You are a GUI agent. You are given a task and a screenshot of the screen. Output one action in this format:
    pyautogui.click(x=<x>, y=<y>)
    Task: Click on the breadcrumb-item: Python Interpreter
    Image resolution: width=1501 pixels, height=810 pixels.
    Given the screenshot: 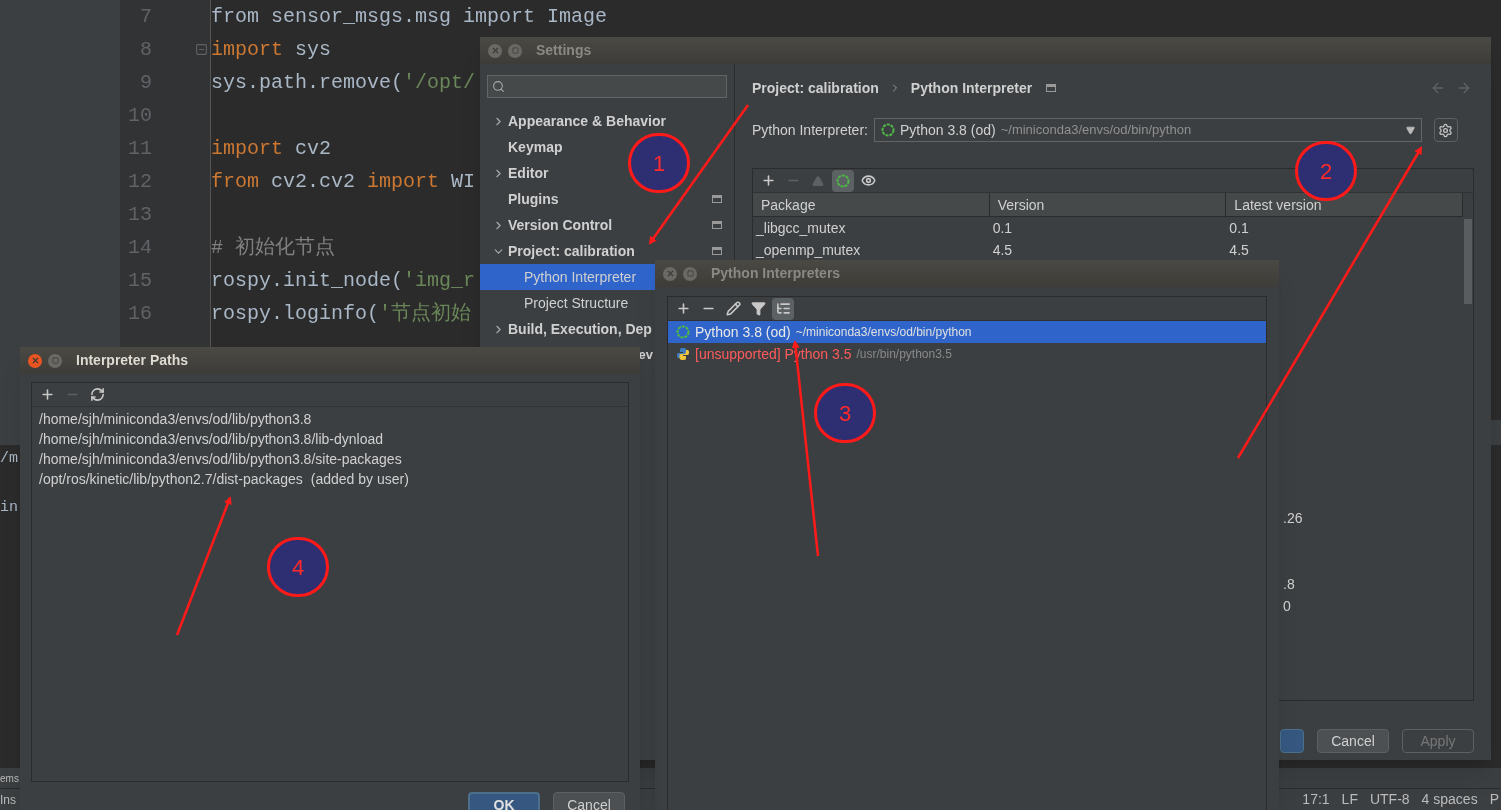 What is the action you would take?
    pyautogui.click(x=971, y=88)
    